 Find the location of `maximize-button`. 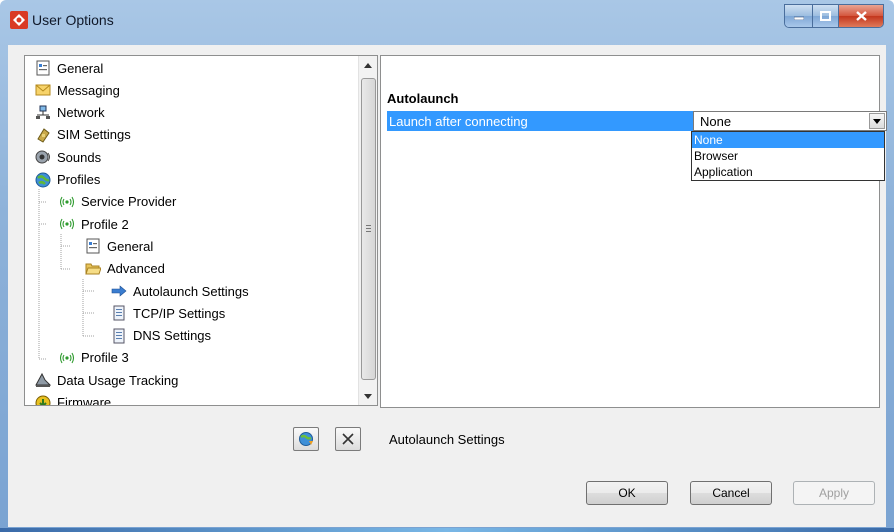

maximize-button is located at coordinates (826, 16).